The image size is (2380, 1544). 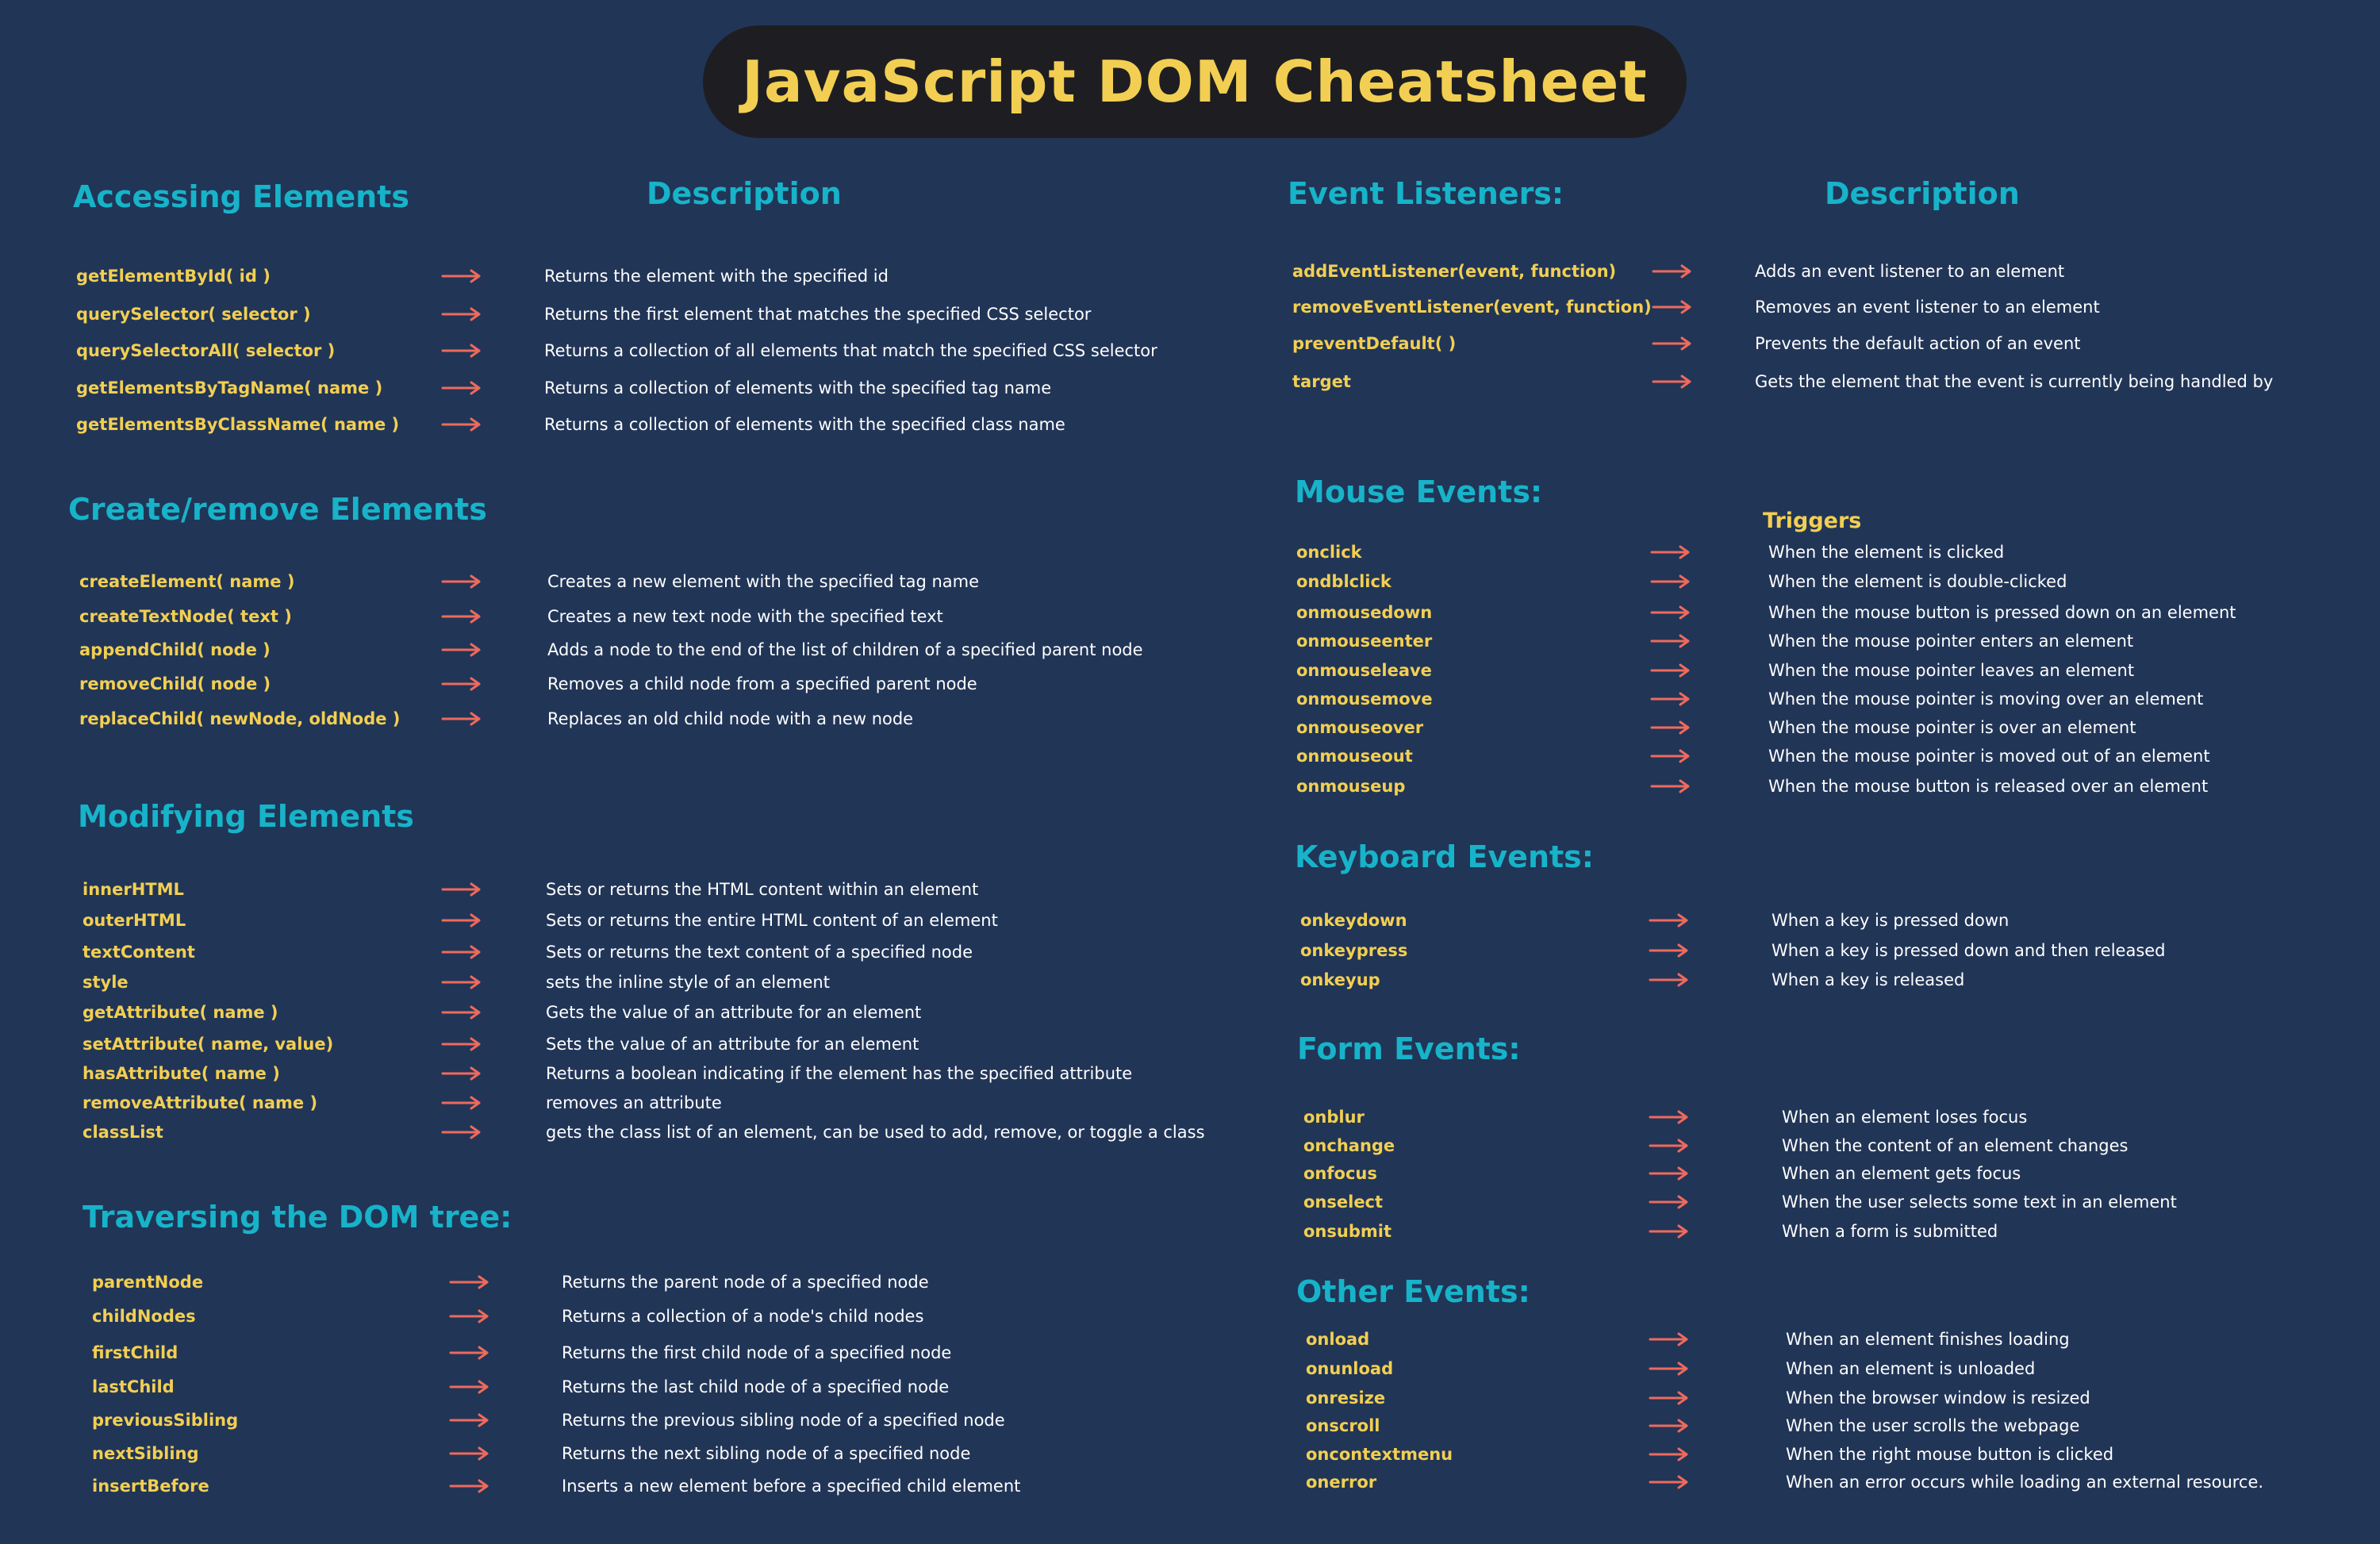 I want to click on traversing-method: parentNode, so click(x=148, y=1282).